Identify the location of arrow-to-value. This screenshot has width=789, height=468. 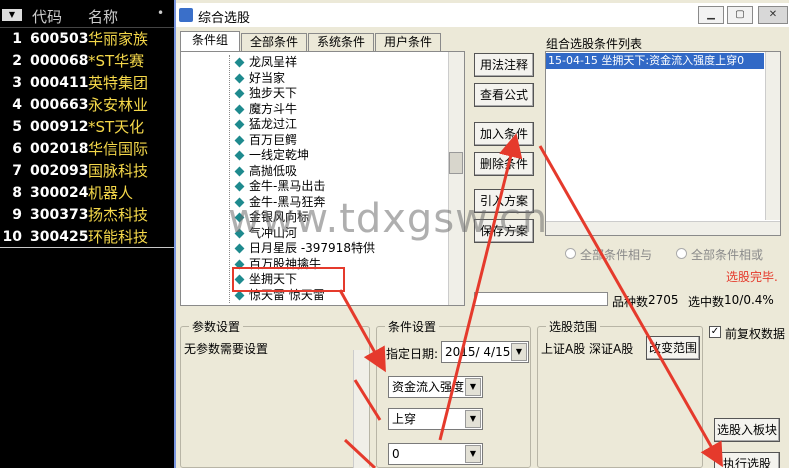
(360, 453).